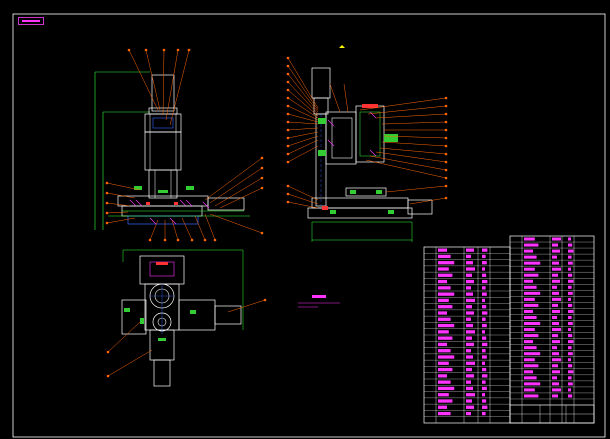 The width and height of the screenshot is (610, 439). I want to click on front-view, so click(179, 145).